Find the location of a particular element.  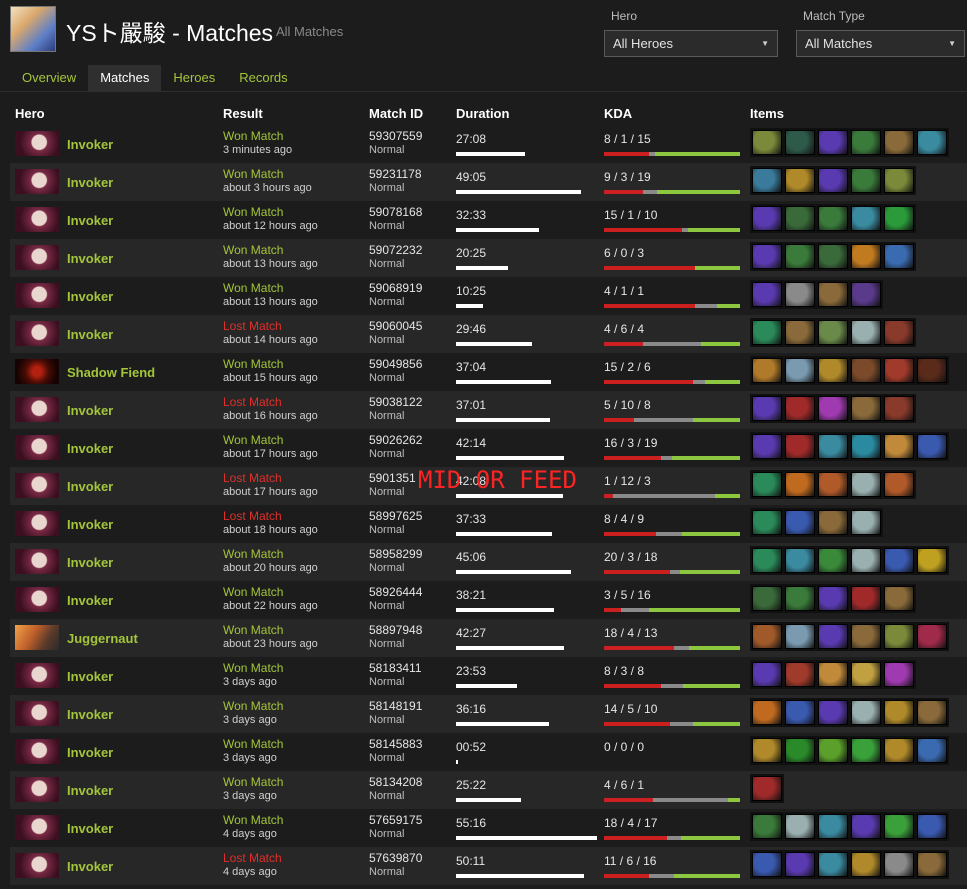

match-id-link: 57639870 is located at coordinates (395, 858).